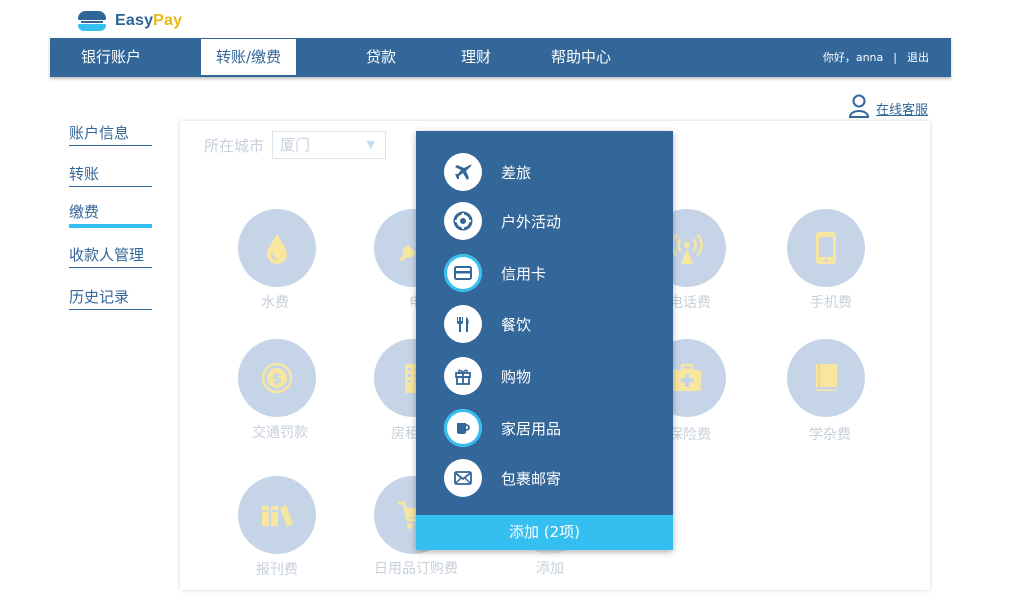 The width and height of the screenshot is (1010, 600). Describe the element at coordinates (110, 214) in the screenshot. I see `sidebar-item-payment: 缴费` at that location.